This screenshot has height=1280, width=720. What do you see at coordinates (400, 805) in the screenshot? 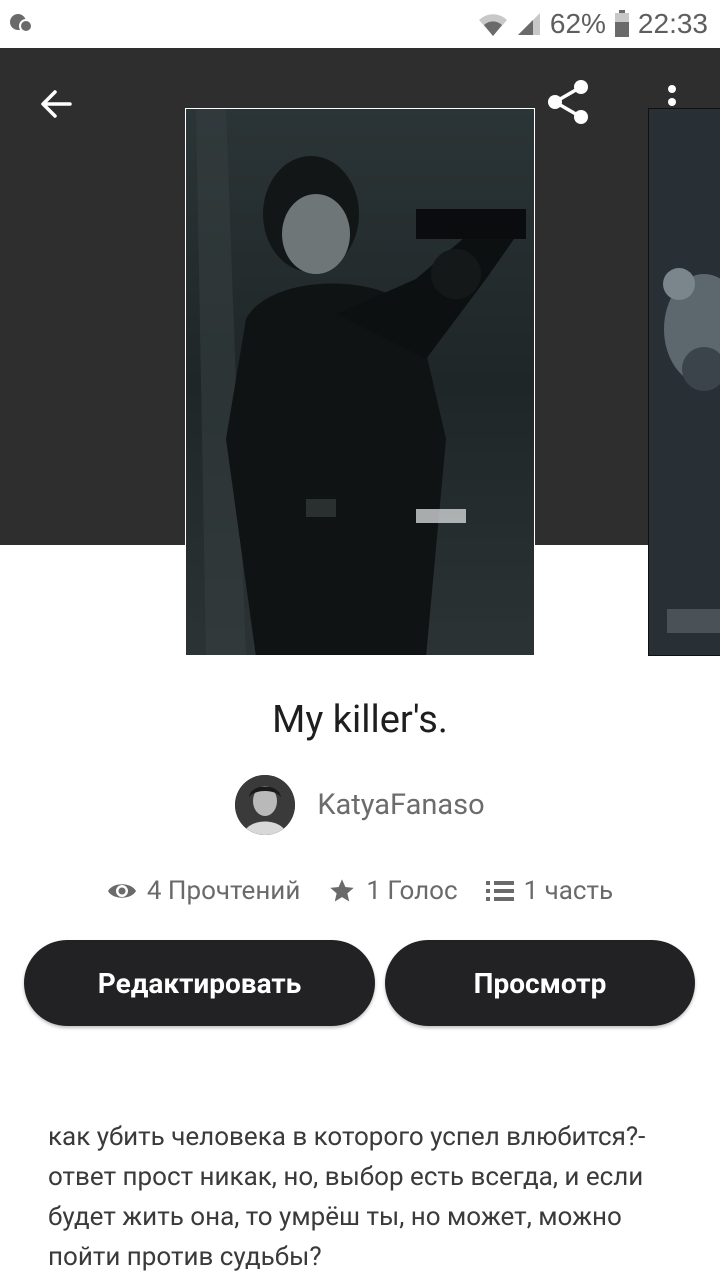
I see `author-name: KatyaFanaso` at bounding box center [400, 805].